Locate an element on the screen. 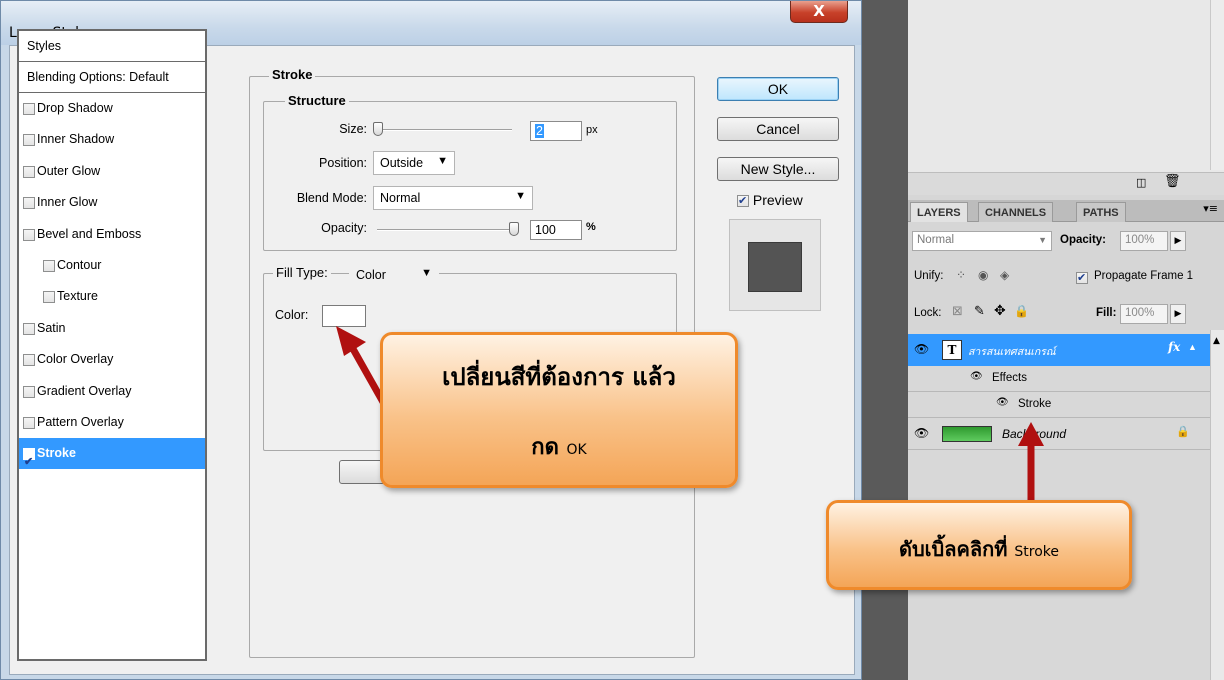 The height and width of the screenshot is (680, 1224). callout-press: กด is located at coordinates (545, 447).